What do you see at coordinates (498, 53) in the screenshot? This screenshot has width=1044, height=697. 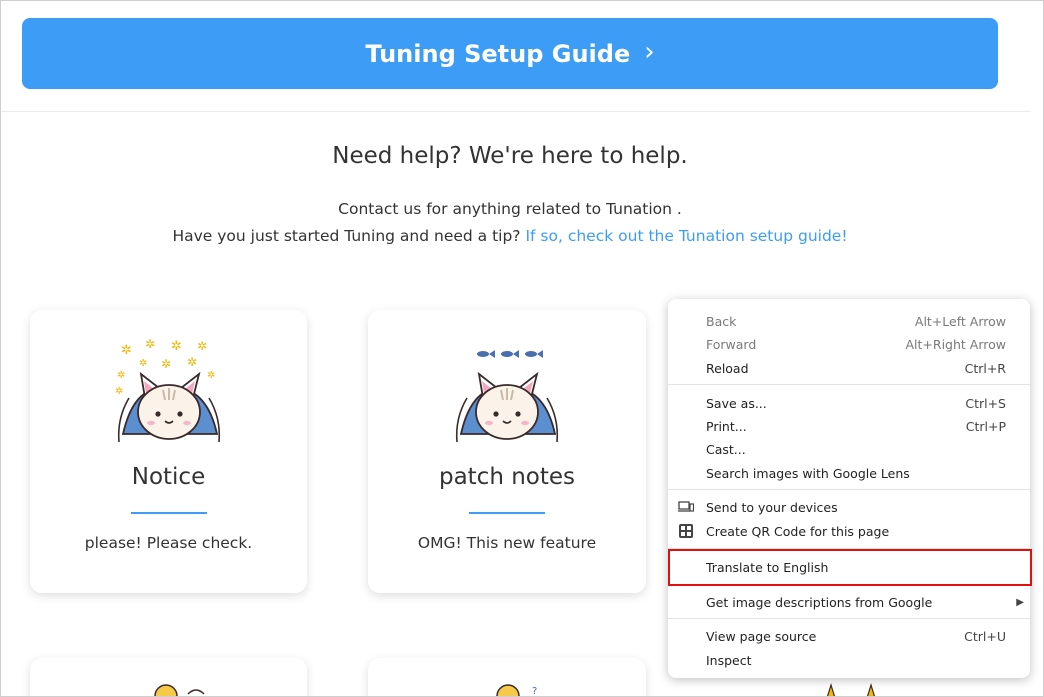 I see `guide-button-label: Tuning Setup Guide` at bounding box center [498, 53].